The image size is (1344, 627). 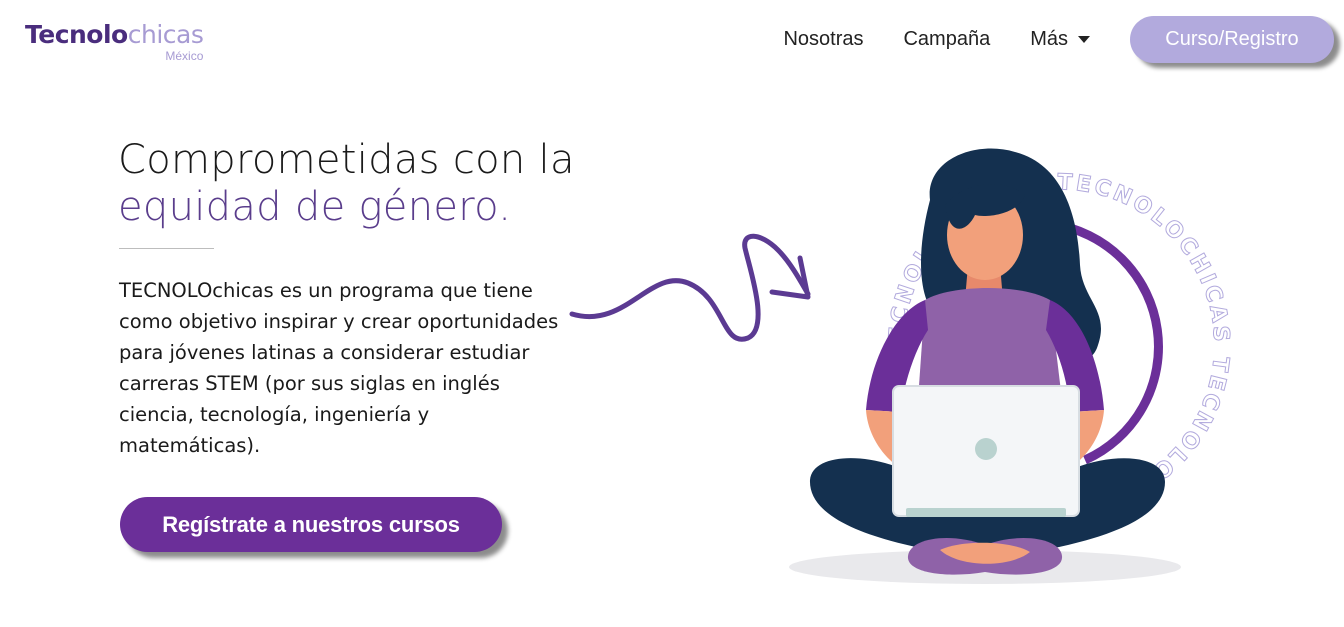 I want to click on laptop-base, so click(x=986, y=512).